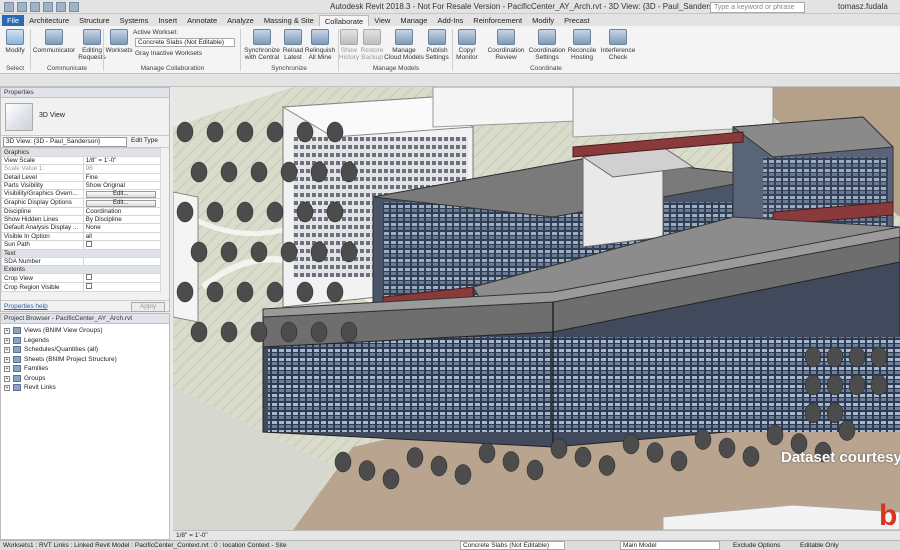 The height and width of the screenshot is (550, 900). Describe the element at coordinates (122, 169) in the screenshot. I see `property-value: 96` at that location.